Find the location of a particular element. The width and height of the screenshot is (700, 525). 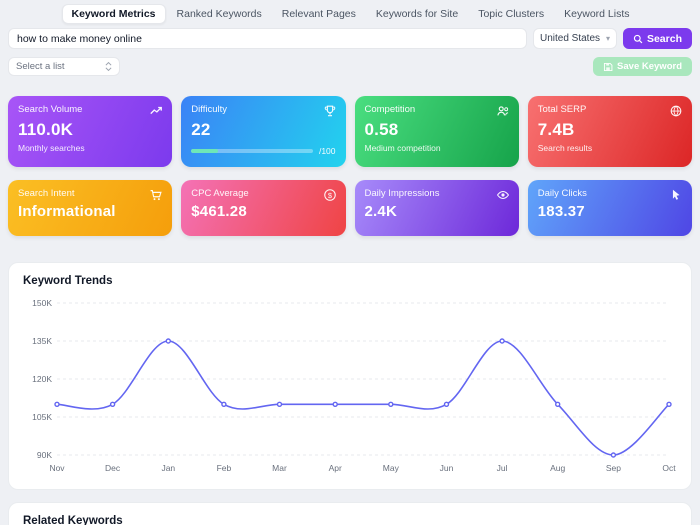

users-icon is located at coordinates (503, 111).